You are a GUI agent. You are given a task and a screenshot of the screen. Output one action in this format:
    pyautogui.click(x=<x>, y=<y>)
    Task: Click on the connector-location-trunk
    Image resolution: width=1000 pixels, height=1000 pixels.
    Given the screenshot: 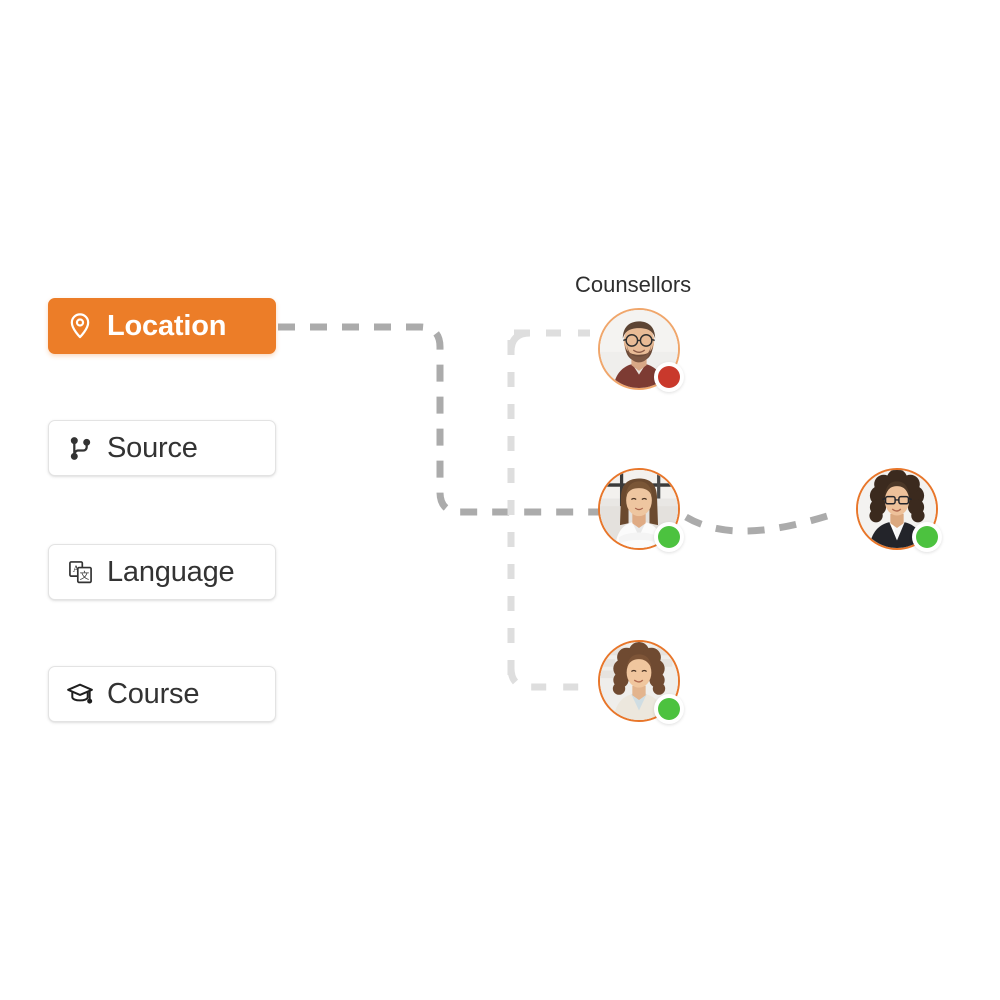 What is the action you would take?
    pyautogui.click(x=439, y=419)
    